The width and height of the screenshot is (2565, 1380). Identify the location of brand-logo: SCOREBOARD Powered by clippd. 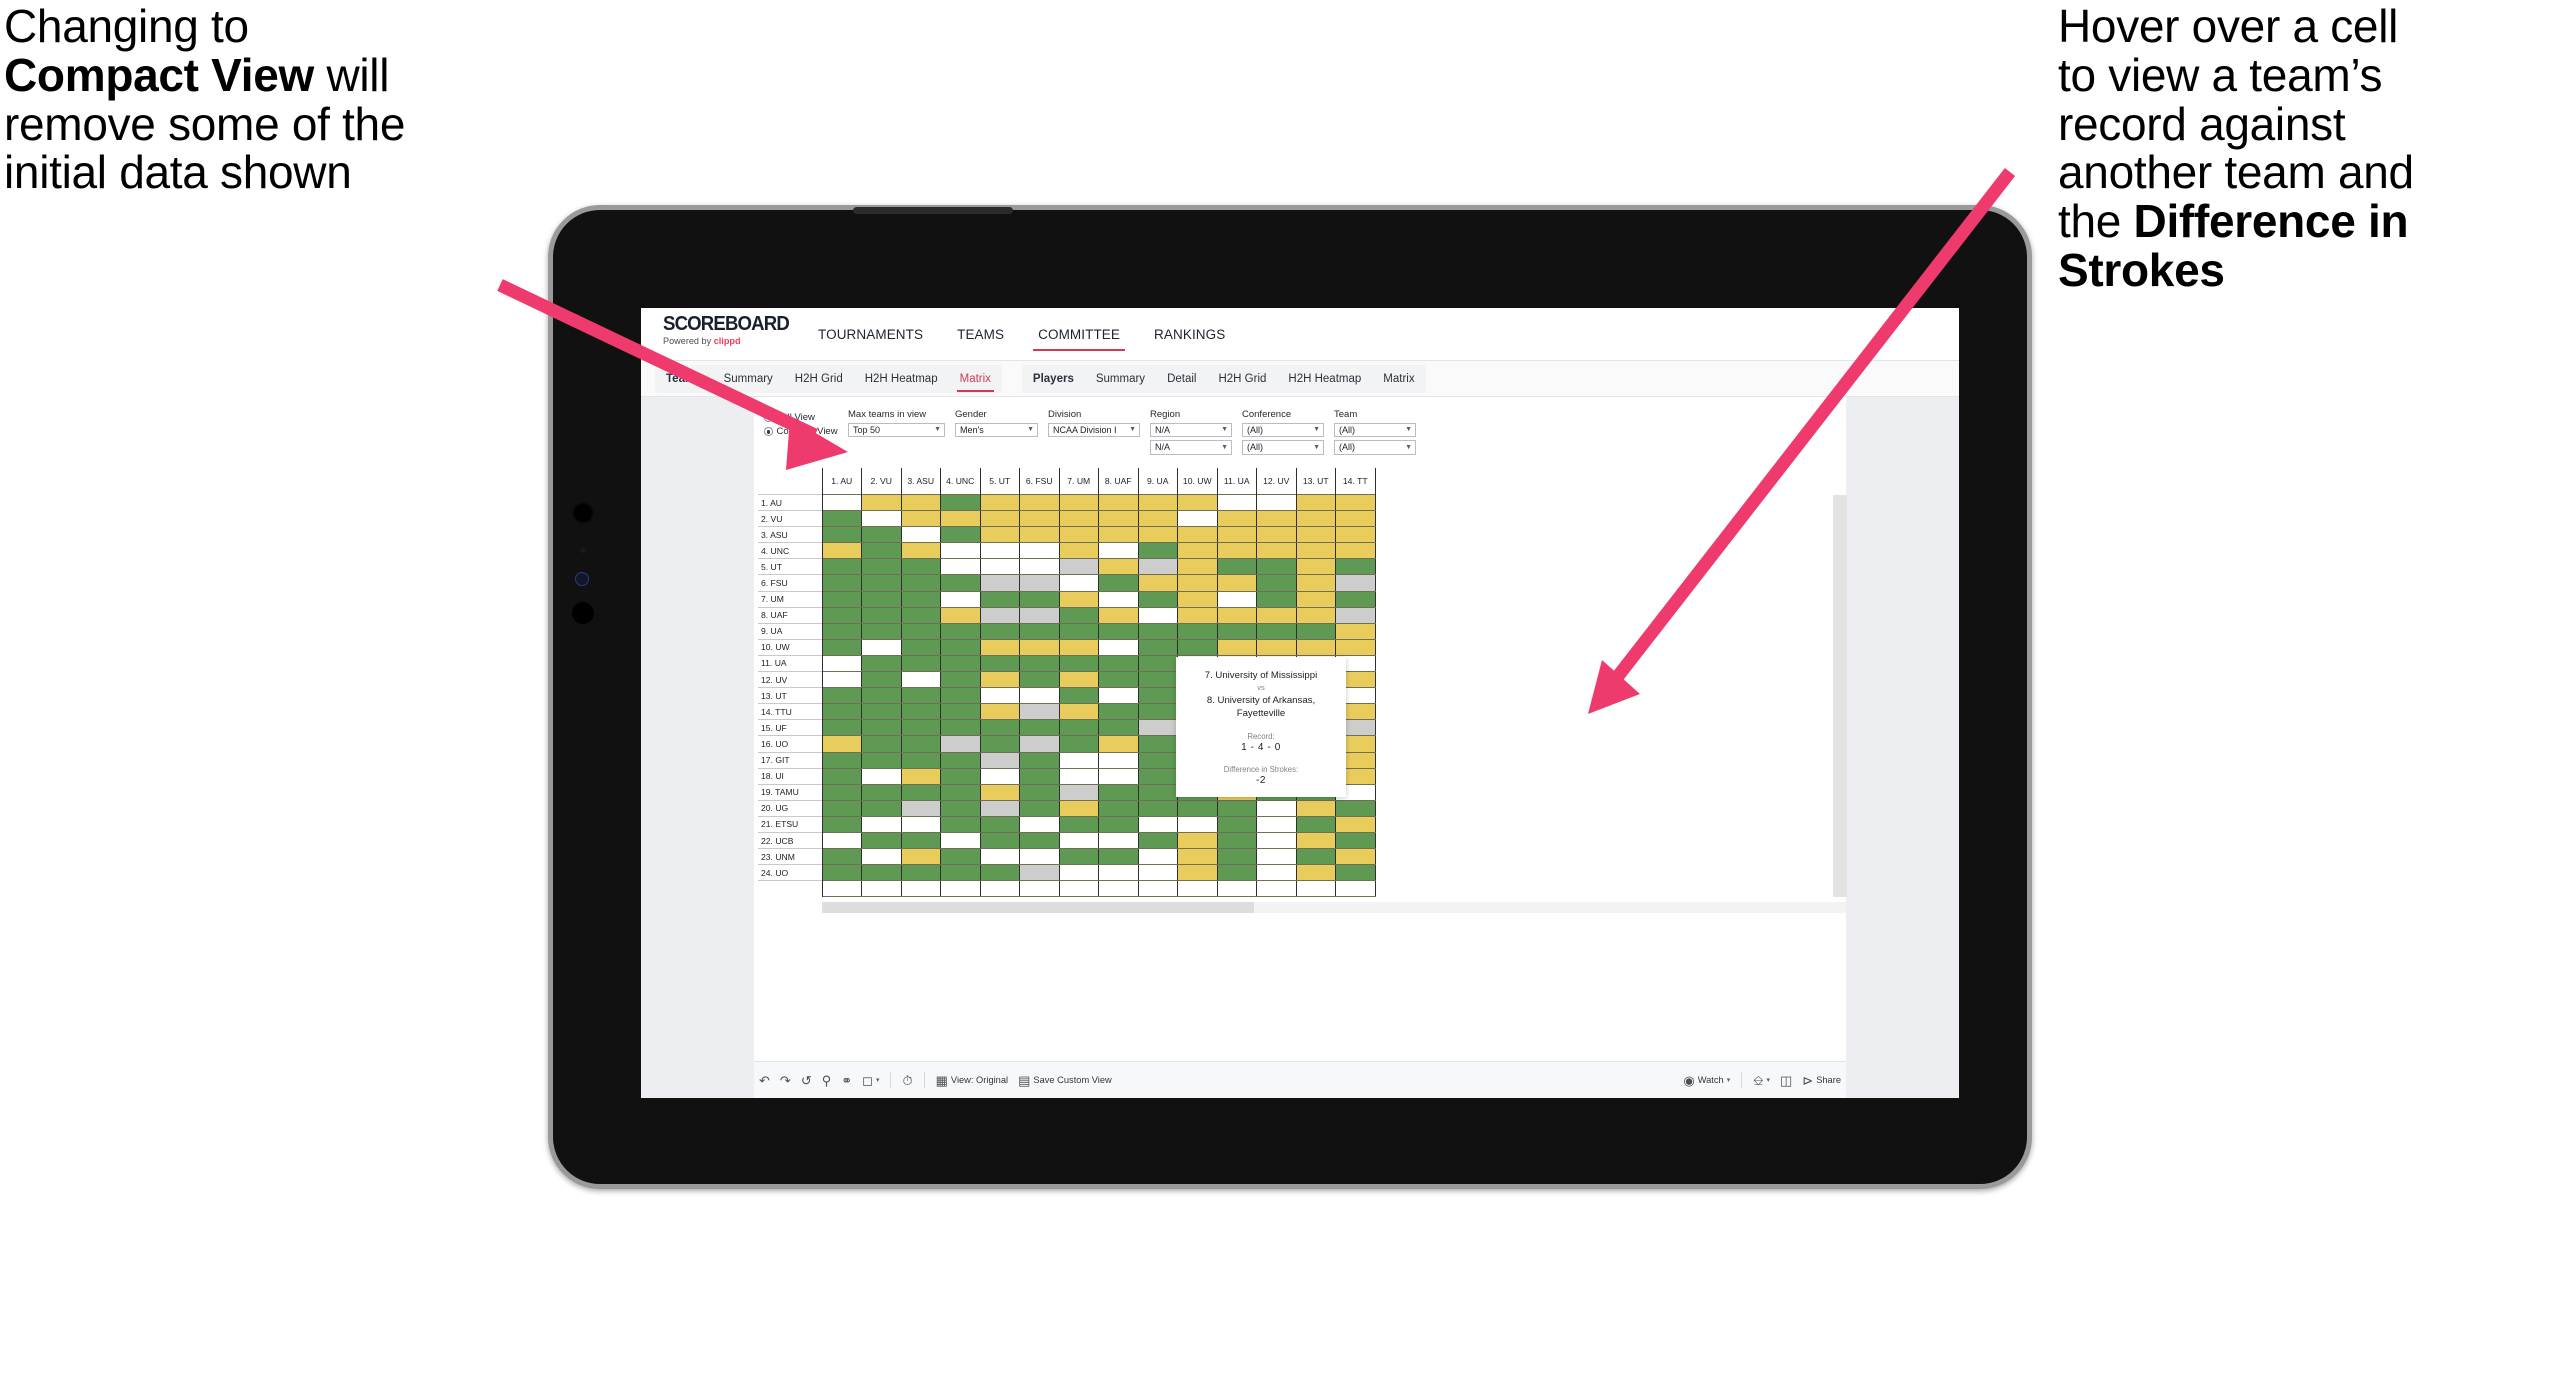
(715, 334).